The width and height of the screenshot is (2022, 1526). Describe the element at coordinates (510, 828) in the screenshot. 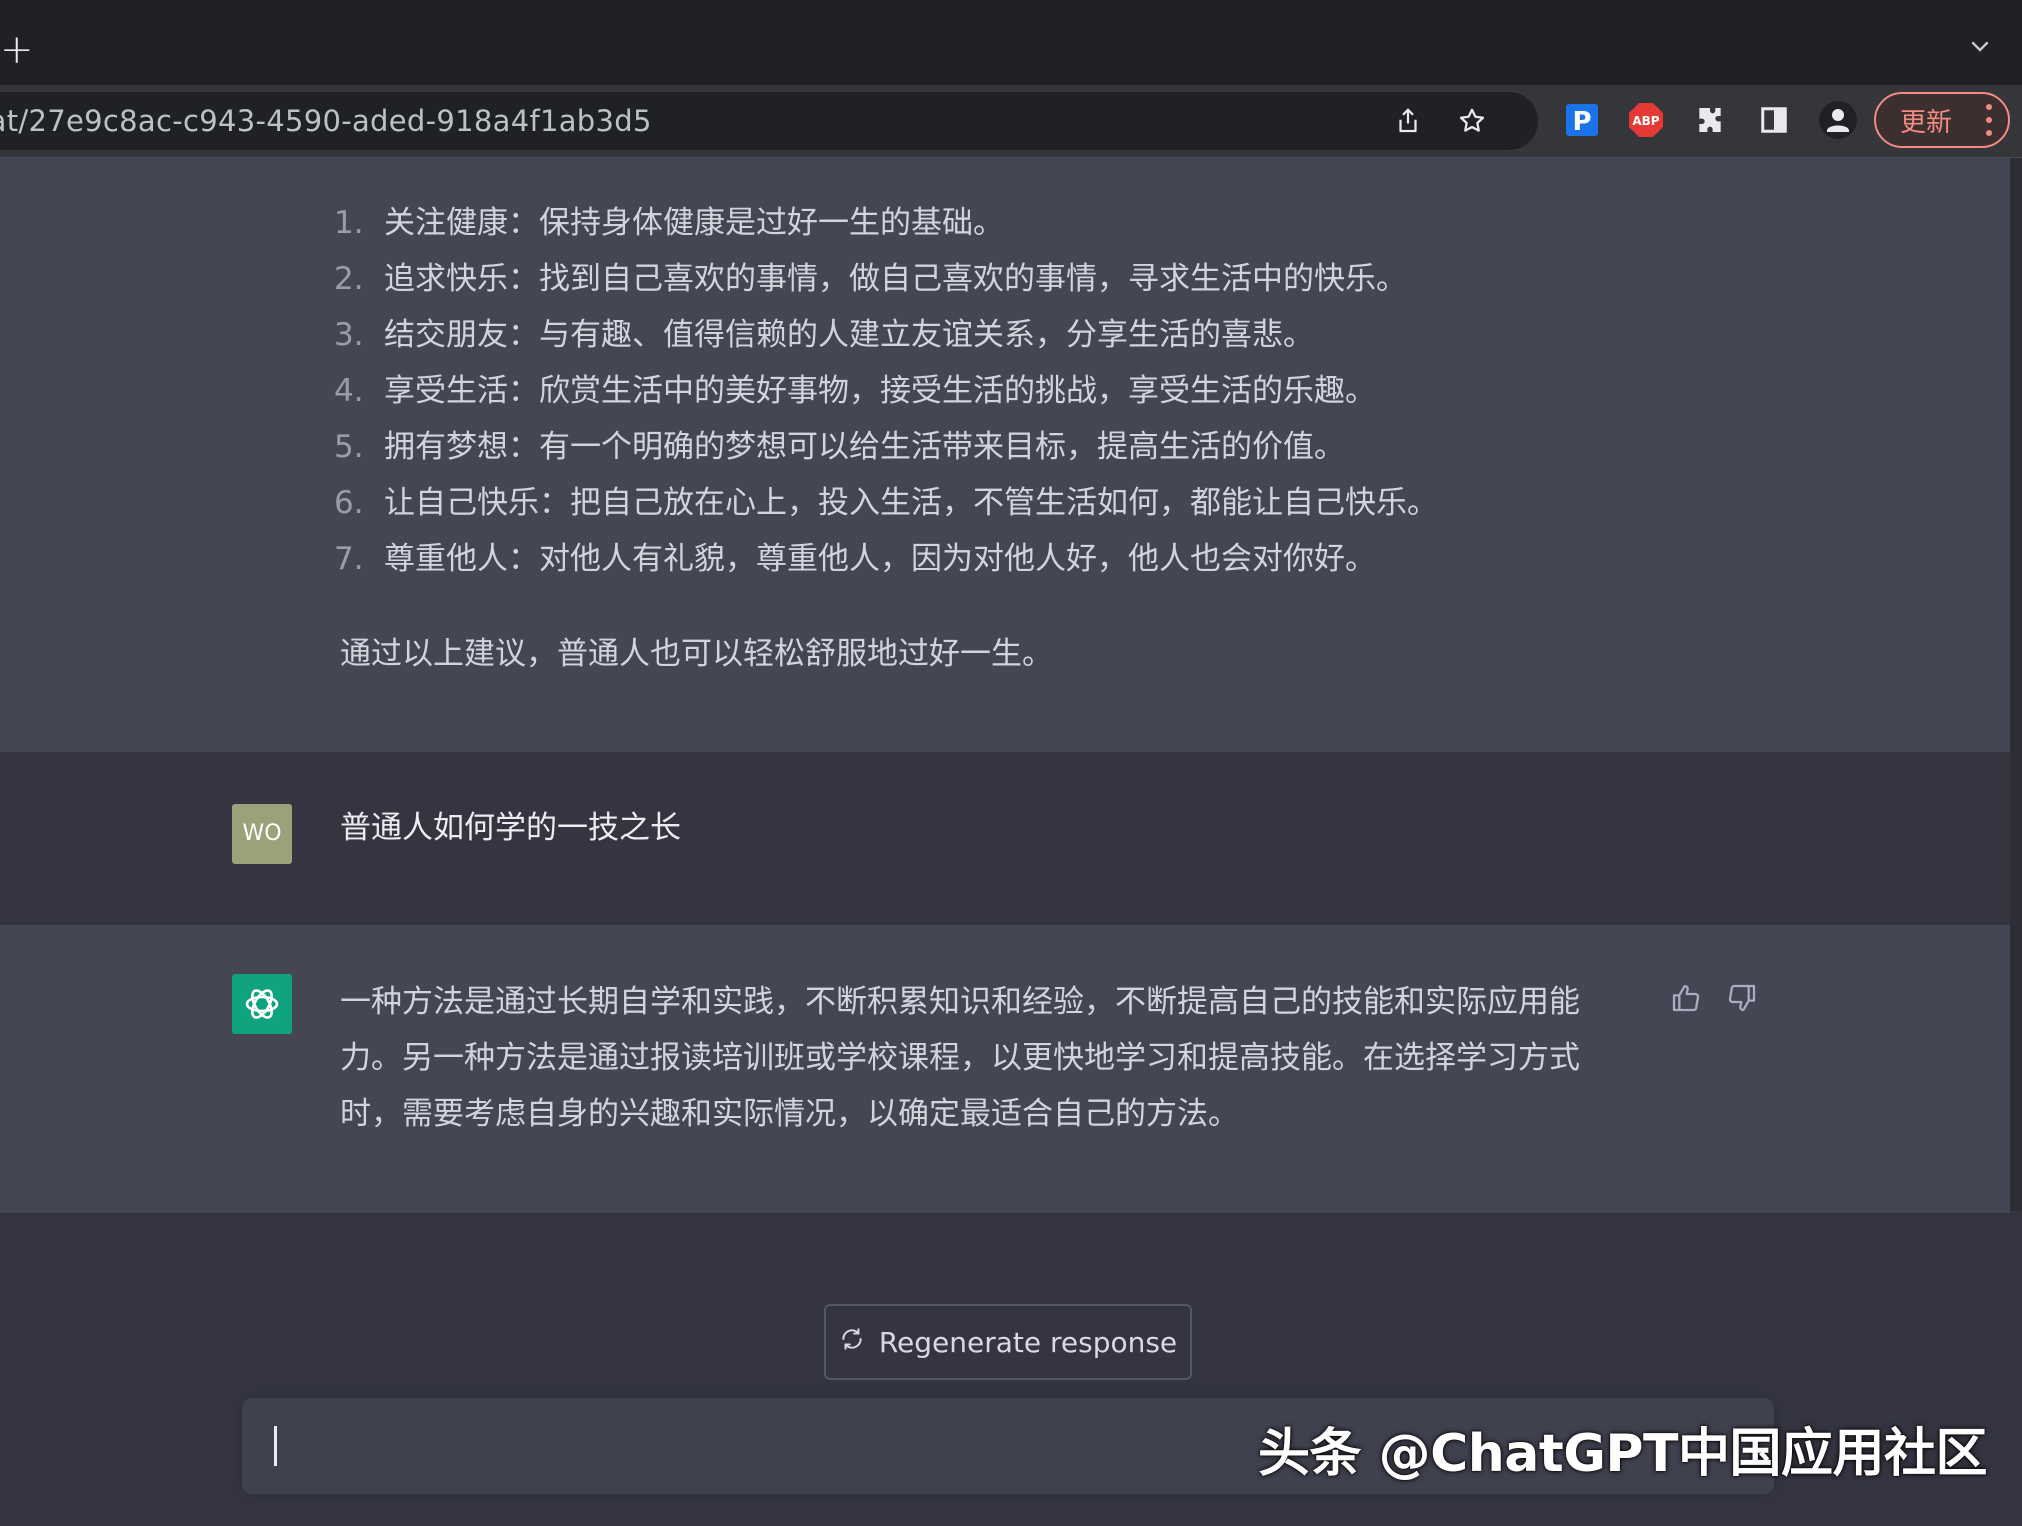

I see `user-message-text: 普通人如何学的一技之长` at that location.